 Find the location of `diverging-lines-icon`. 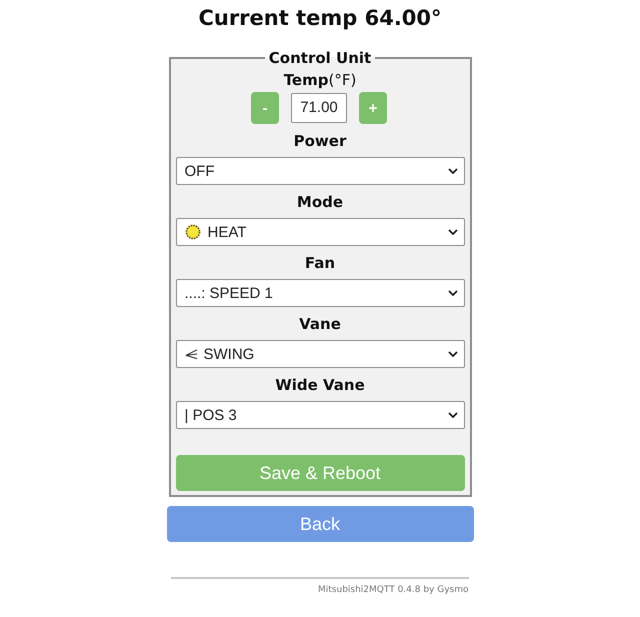

diverging-lines-icon is located at coordinates (191, 354).